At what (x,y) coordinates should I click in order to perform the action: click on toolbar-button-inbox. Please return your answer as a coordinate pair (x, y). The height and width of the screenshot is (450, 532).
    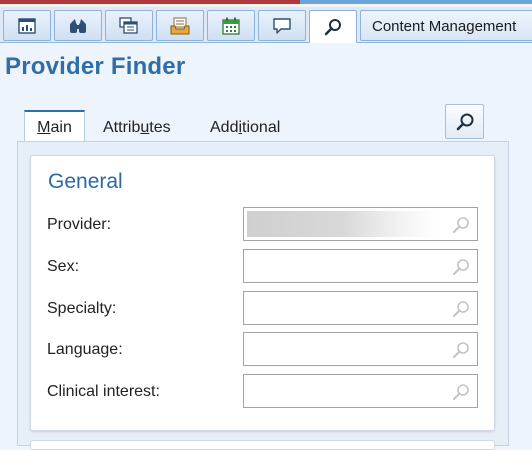
    Looking at the image, I should click on (180, 25).